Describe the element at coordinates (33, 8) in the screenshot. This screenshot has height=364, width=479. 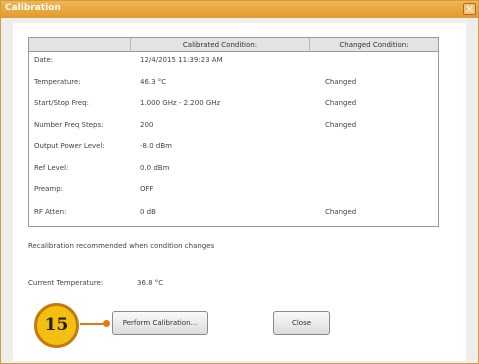
I see `window-title: Calibration` at that location.